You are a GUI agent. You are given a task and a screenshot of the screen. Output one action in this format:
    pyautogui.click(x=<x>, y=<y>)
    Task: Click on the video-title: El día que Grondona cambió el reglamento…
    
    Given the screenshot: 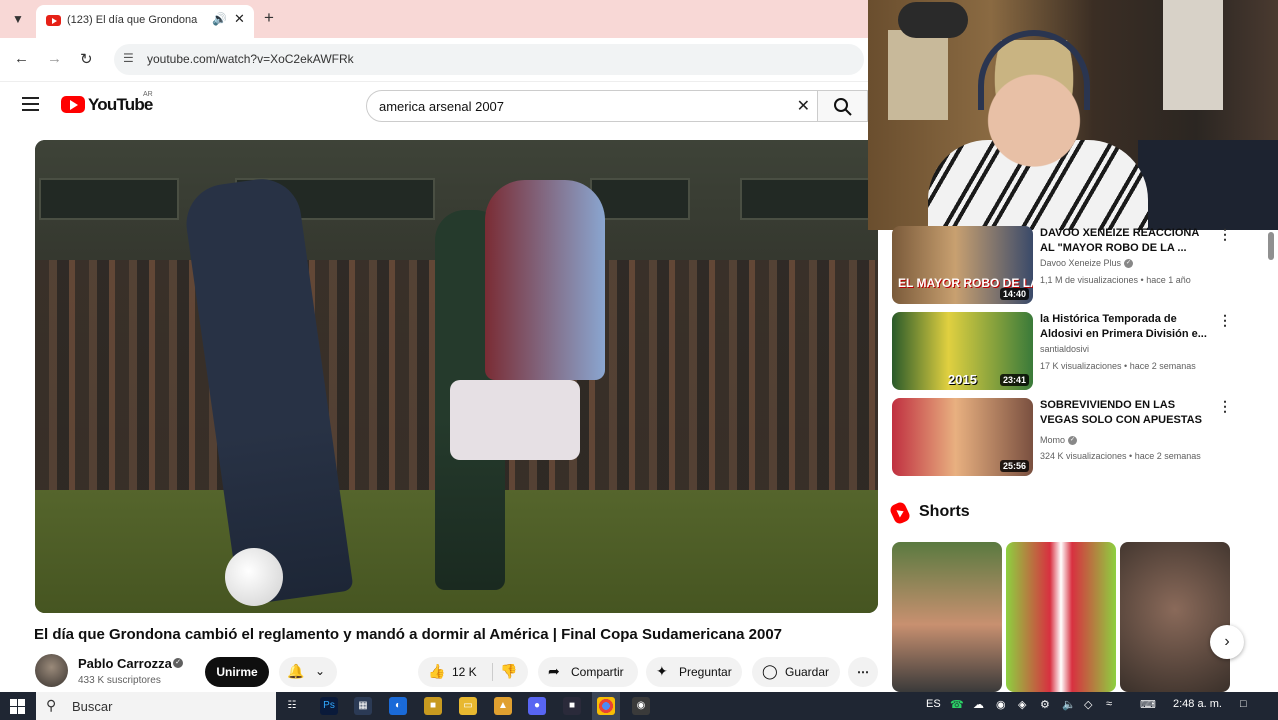 What is the action you would take?
    pyautogui.click(x=408, y=634)
    